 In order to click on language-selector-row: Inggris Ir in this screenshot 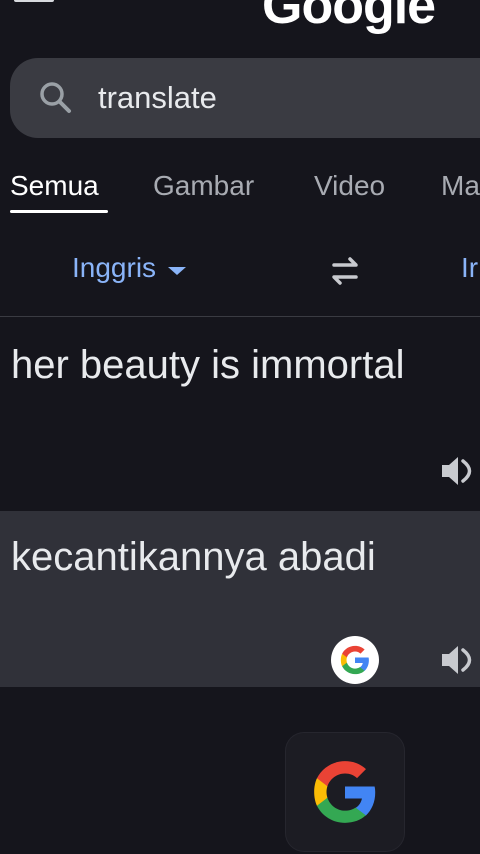, I will do `click(240, 272)`.